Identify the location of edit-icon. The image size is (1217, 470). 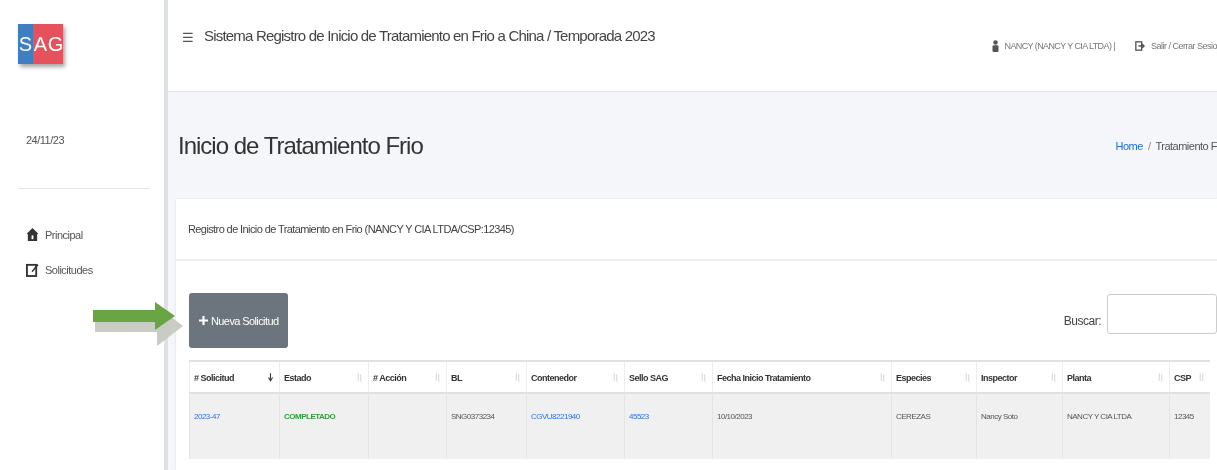
(32, 269).